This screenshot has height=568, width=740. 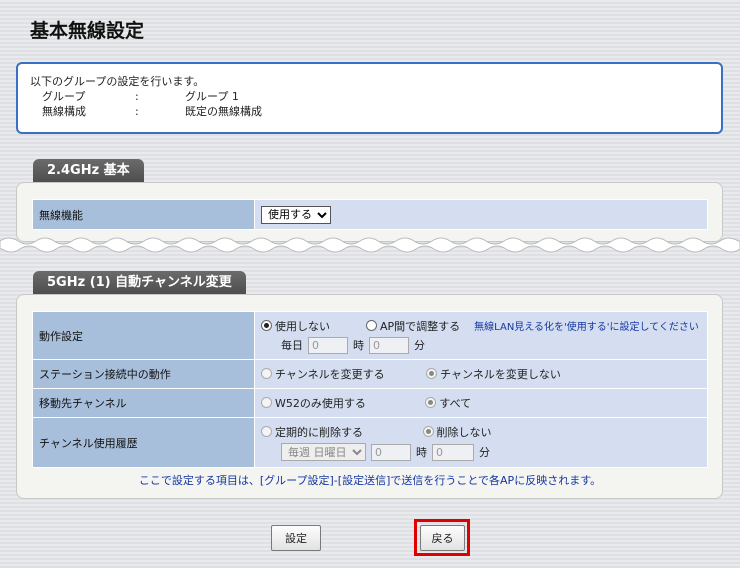 I want to click on radio-change-channel: チャンネルを変更する, so click(x=323, y=374).